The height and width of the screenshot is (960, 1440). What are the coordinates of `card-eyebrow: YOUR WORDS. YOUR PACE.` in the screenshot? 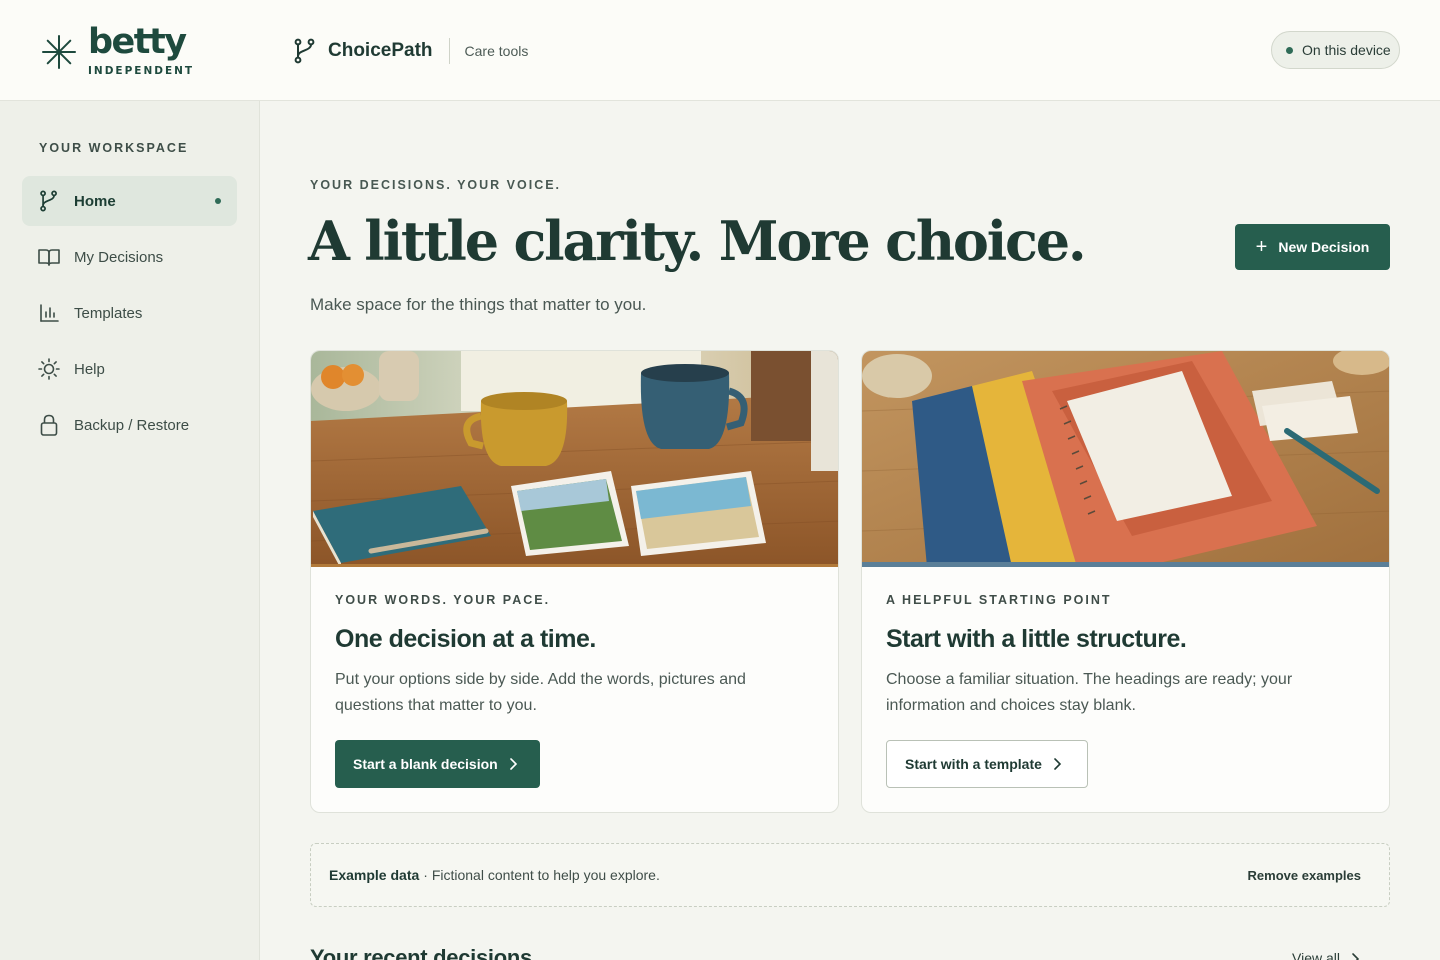 It's located at (443, 600).